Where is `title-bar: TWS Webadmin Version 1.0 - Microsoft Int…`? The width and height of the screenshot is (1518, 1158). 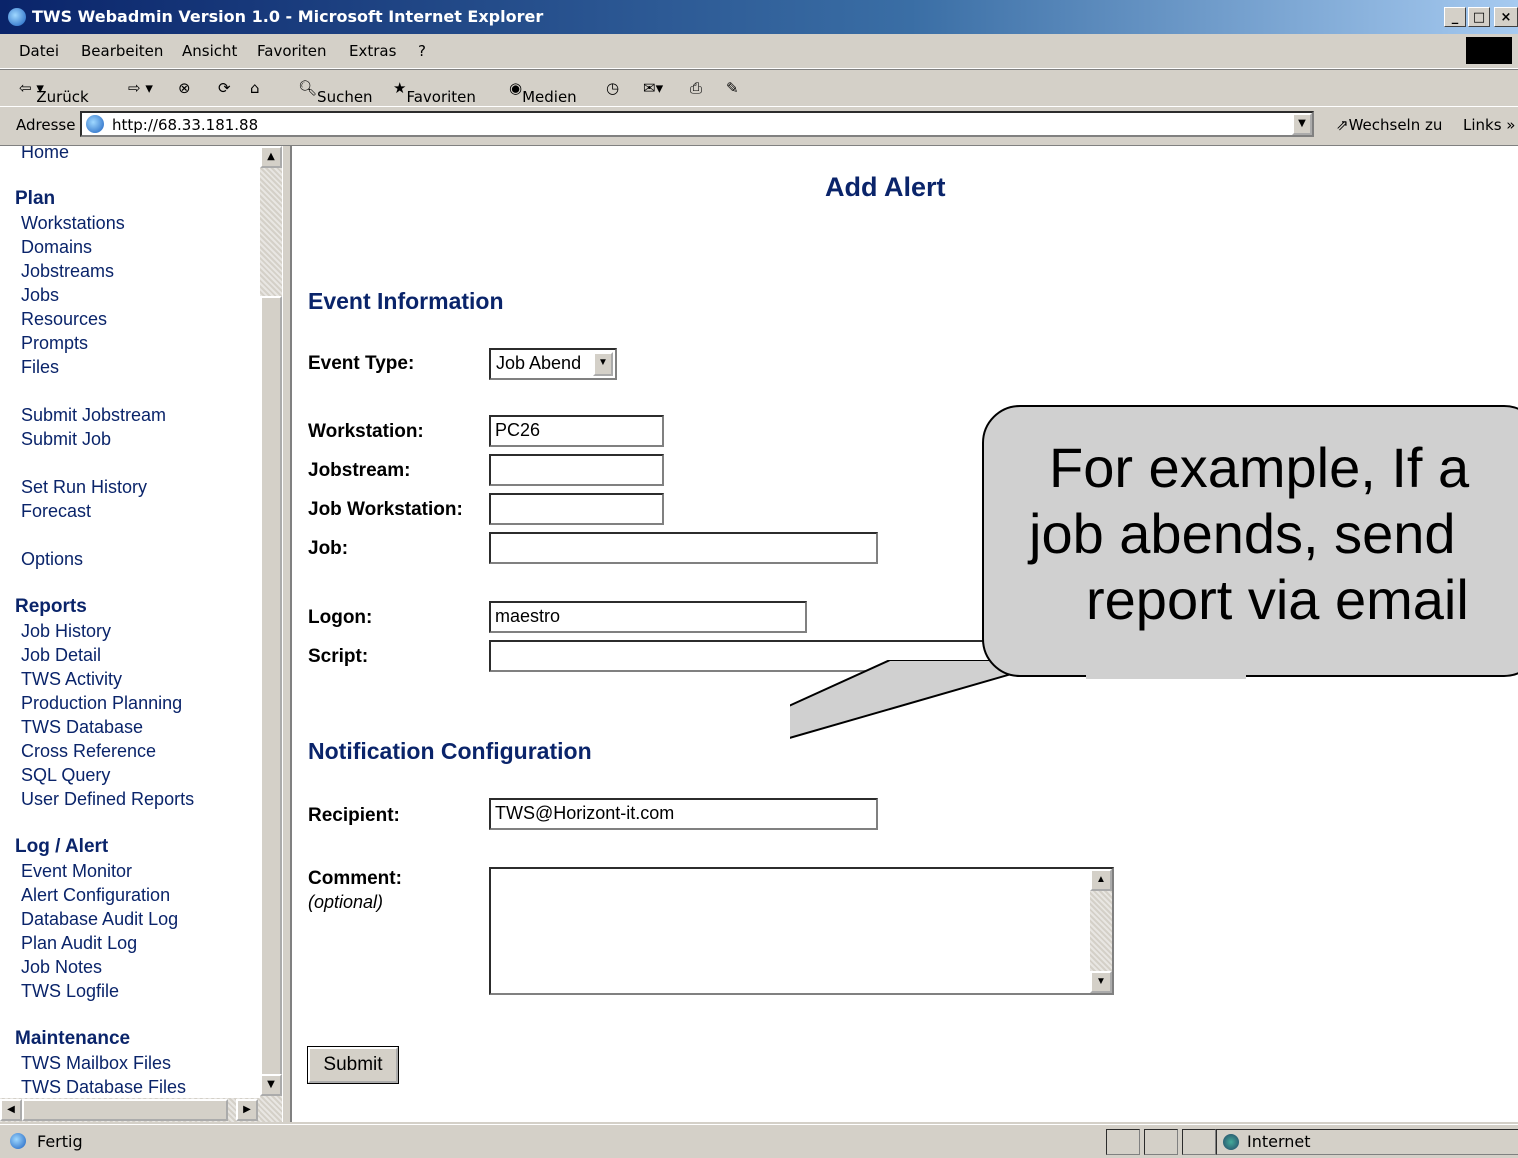
title-bar: TWS Webadmin Version 1.0 - Microsoft Int… is located at coordinates (759, 17).